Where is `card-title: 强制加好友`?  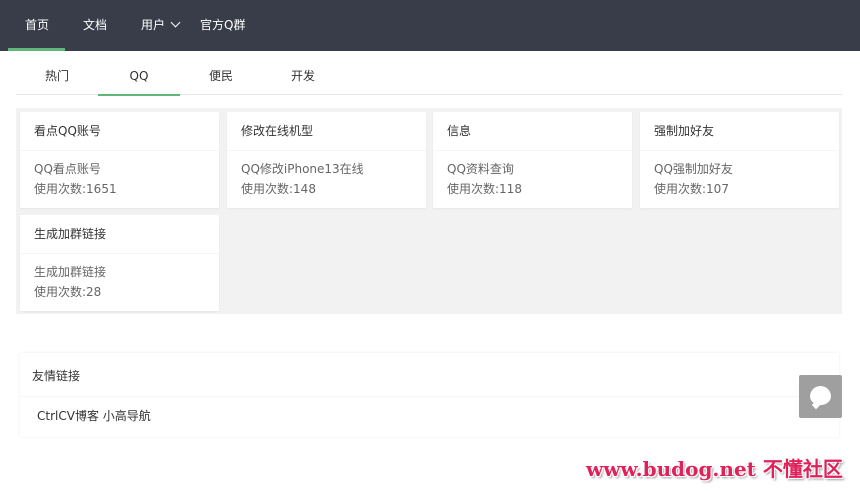 card-title: 强制加好友 is located at coordinates (739, 131).